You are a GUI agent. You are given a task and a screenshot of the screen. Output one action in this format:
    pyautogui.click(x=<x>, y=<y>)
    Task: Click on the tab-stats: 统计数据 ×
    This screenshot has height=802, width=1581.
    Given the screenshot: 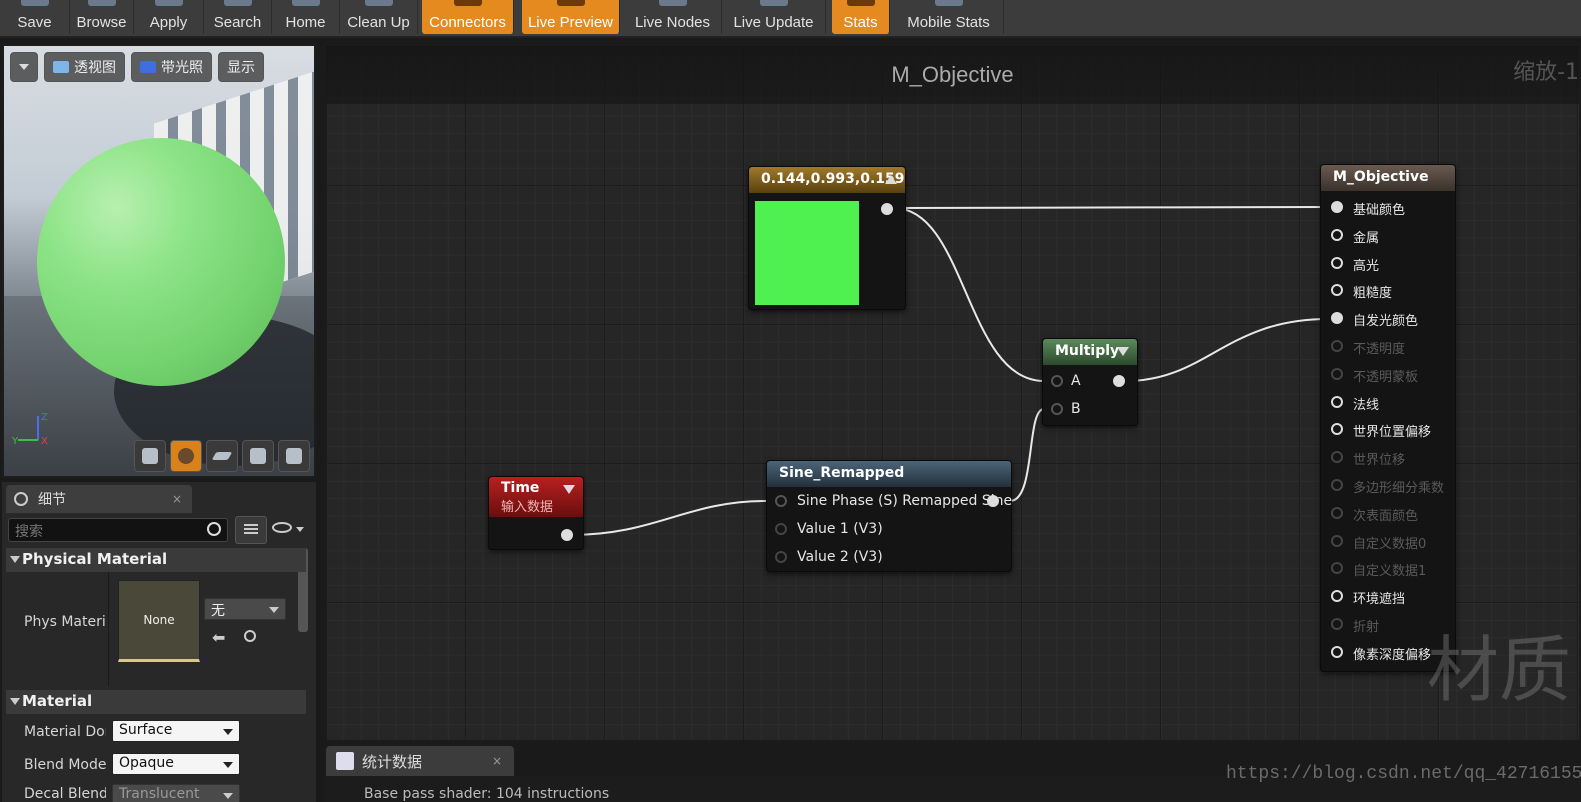 What is the action you would take?
    pyautogui.click(x=420, y=761)
    